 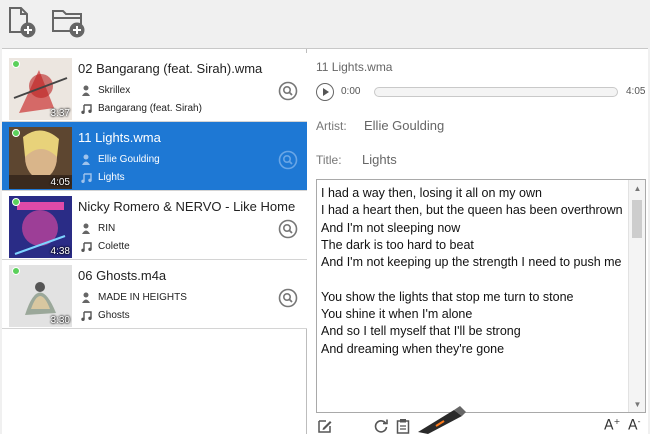 What do you see at coordinates (60, 113) in the screenshot?
I see `duration-label: 3:37` at bounding box center [60, 113].